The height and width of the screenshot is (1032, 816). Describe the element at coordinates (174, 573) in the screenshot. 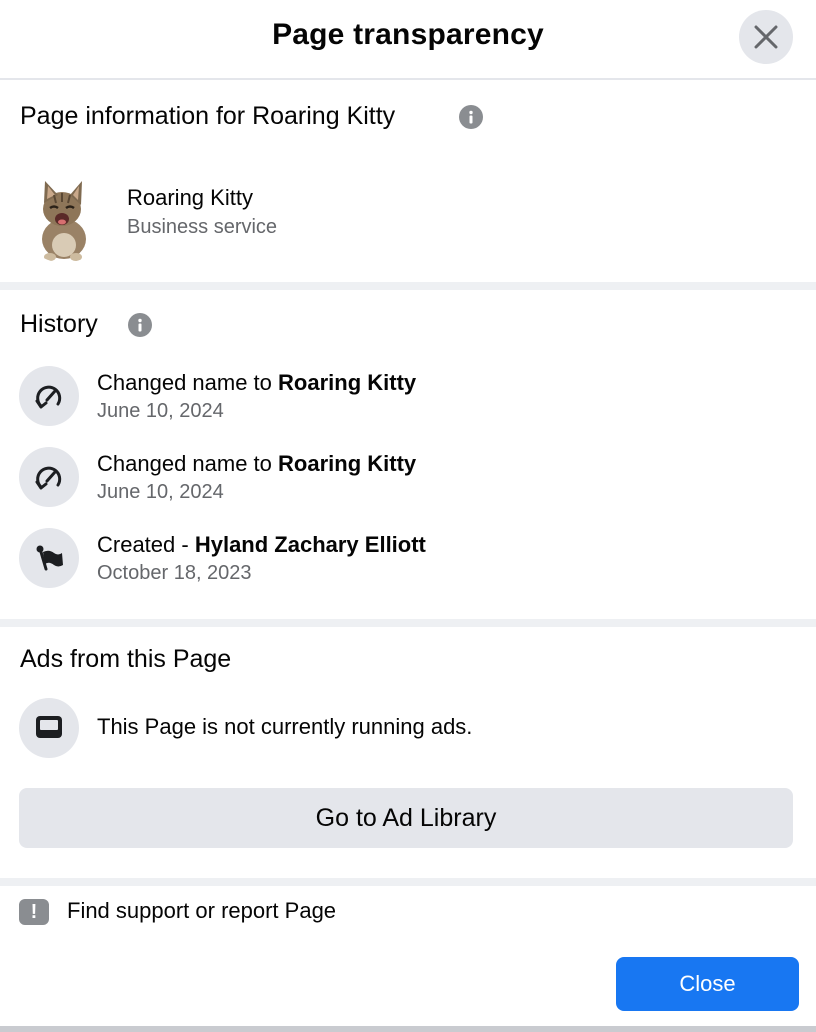

I see `history-item-date: October 18, 2023` at that location.